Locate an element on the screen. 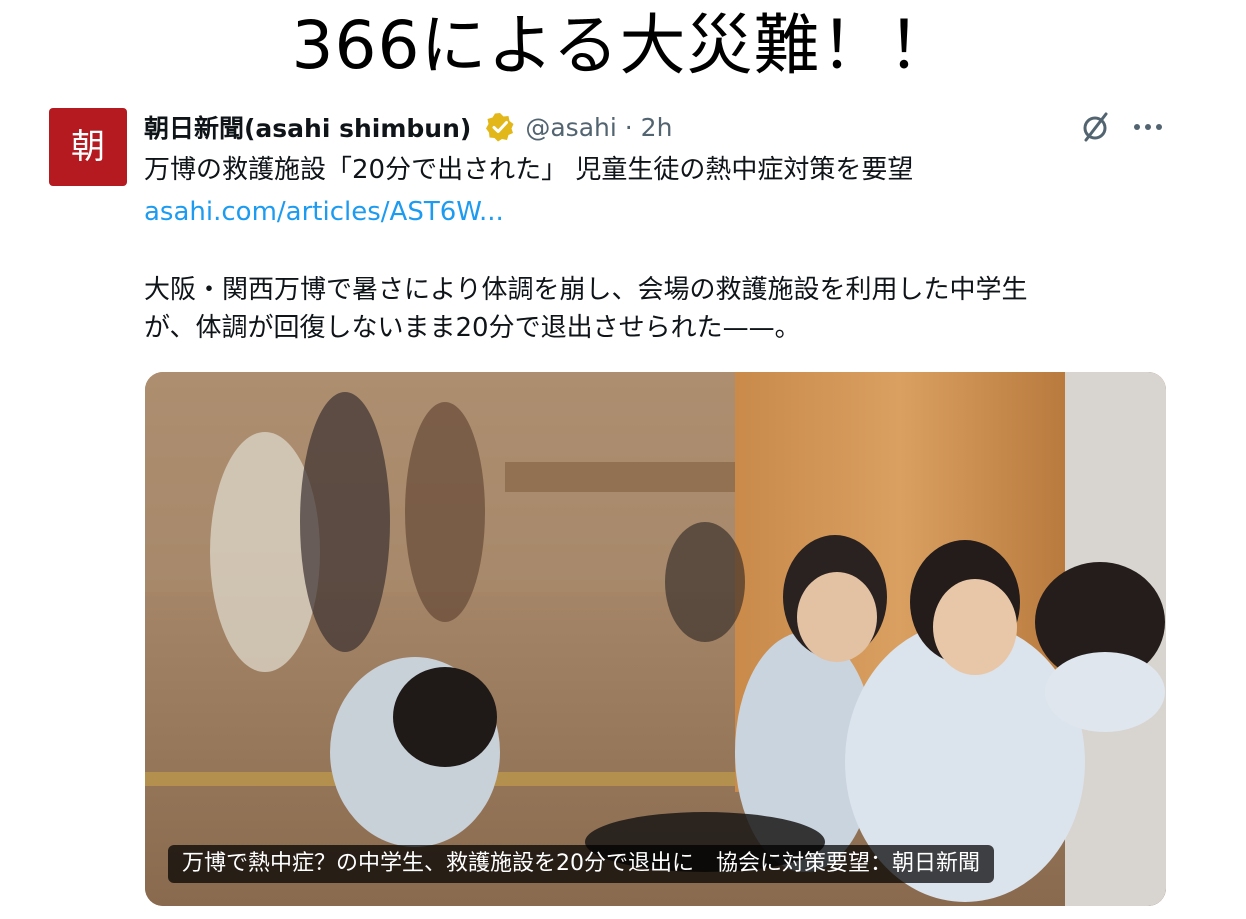  handle: @asahi is located at coordinates (570, 127).